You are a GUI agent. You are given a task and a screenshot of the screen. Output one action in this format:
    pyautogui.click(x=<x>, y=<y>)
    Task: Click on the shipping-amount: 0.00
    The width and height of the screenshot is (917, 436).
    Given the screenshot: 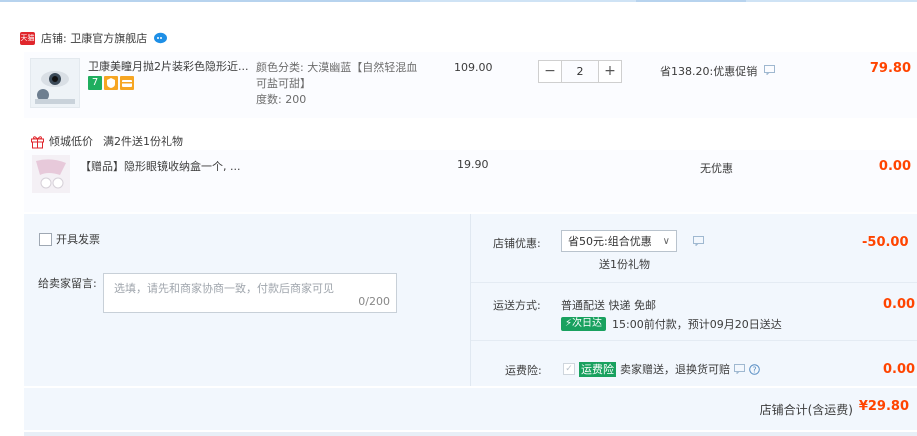 What is the action you would take?
    pyautogui.click(x=899, y=304)
    